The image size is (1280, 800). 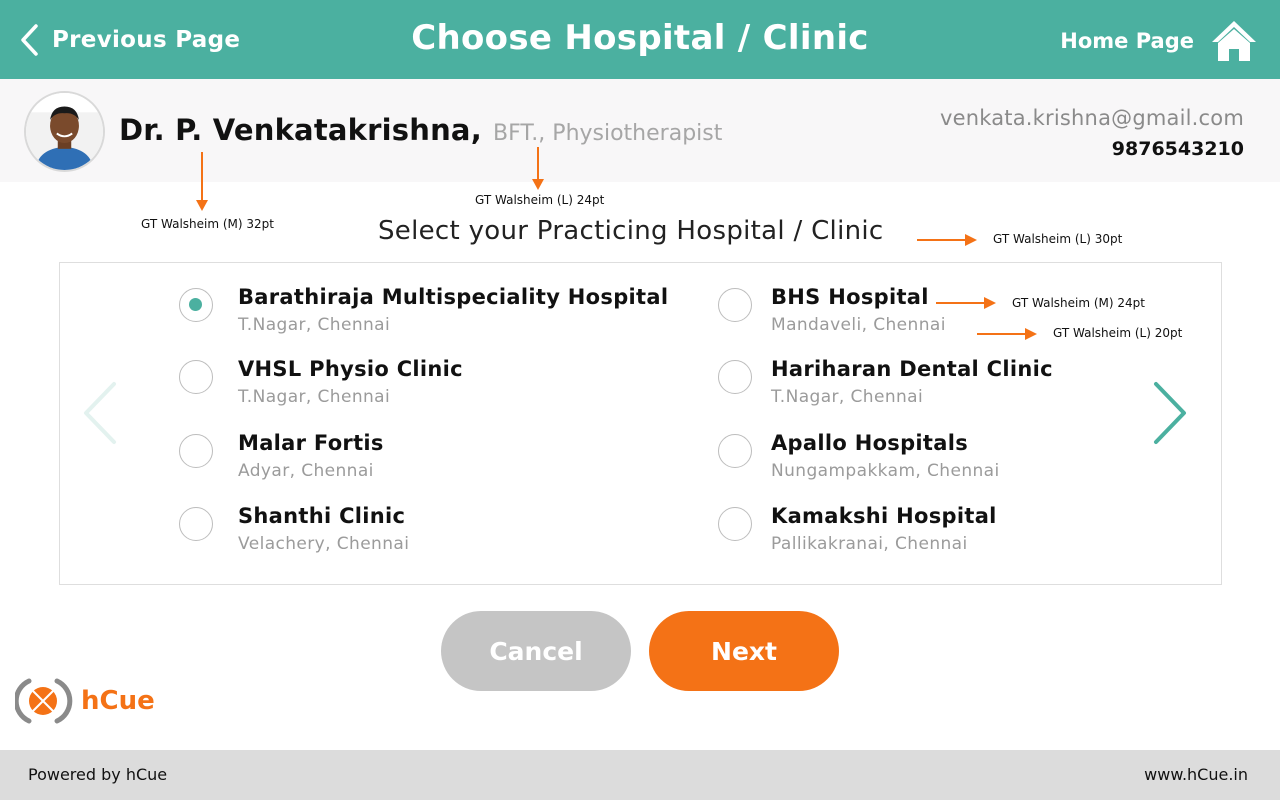 What do you see at coordinates (322, 516) in the screenshot?
I see `hospital-name: Shanthi Clinic` at bounding box center [322, 516].